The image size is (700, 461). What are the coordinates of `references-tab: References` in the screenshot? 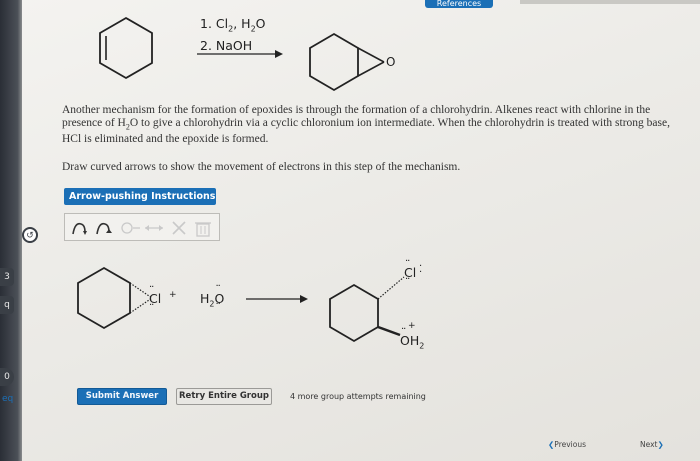 It's located at (459, 4).